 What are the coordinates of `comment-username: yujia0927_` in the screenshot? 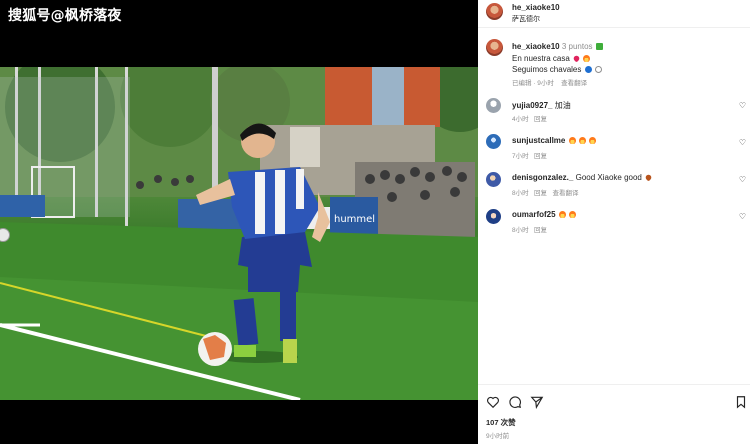 It's located at (532, 105).